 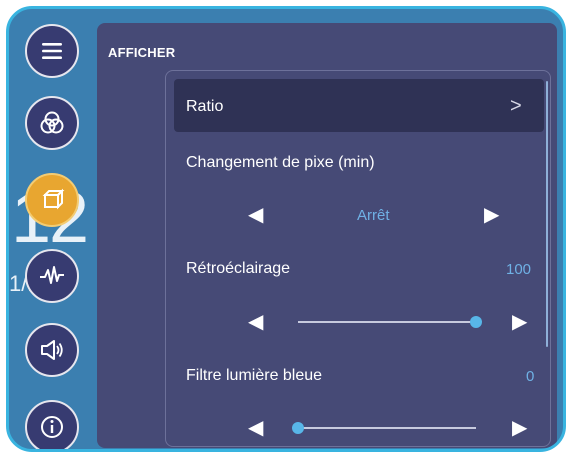 I want to click on pixel-shift-value: Arrêt, so click(x=373, y=215).